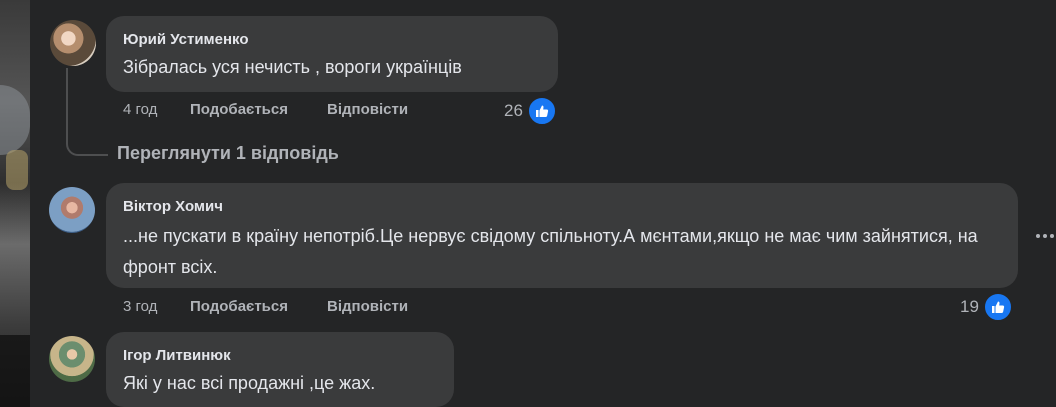 This screenshot has height=407, width=1056. I want to click on more-options-icon, so click(1044, 236).